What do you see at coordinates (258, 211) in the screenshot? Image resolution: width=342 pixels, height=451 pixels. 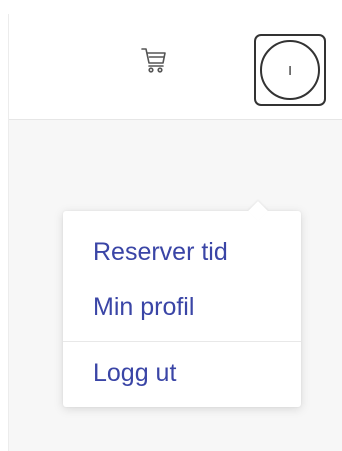 I see `menu-pointer-arrow` at bounding box center [258, 211].